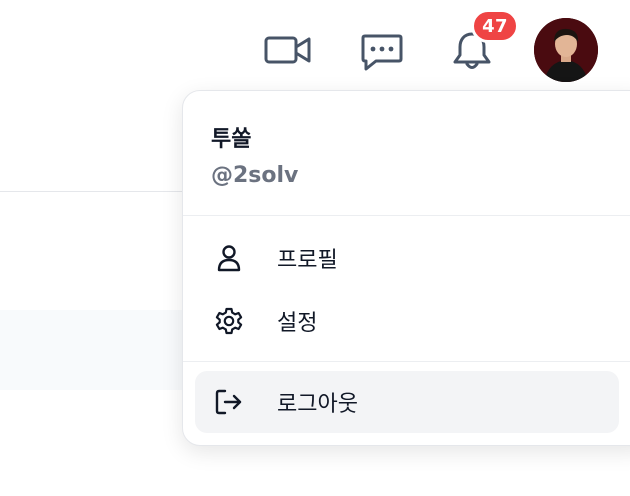 The image size is (630, 496). I want to click on chat-dots-icon, so click(382, 52).